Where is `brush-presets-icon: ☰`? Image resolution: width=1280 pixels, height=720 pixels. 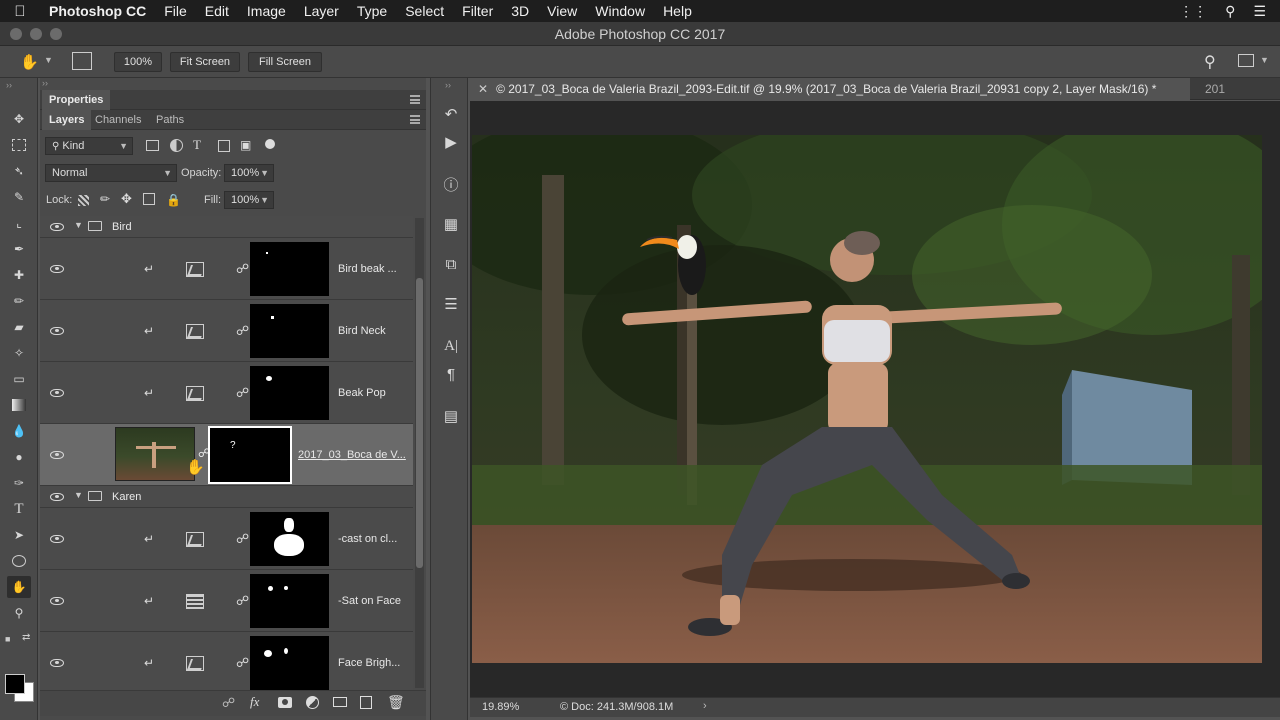
brush-presets-icon: ☰ is located at coordinates (451, 304).